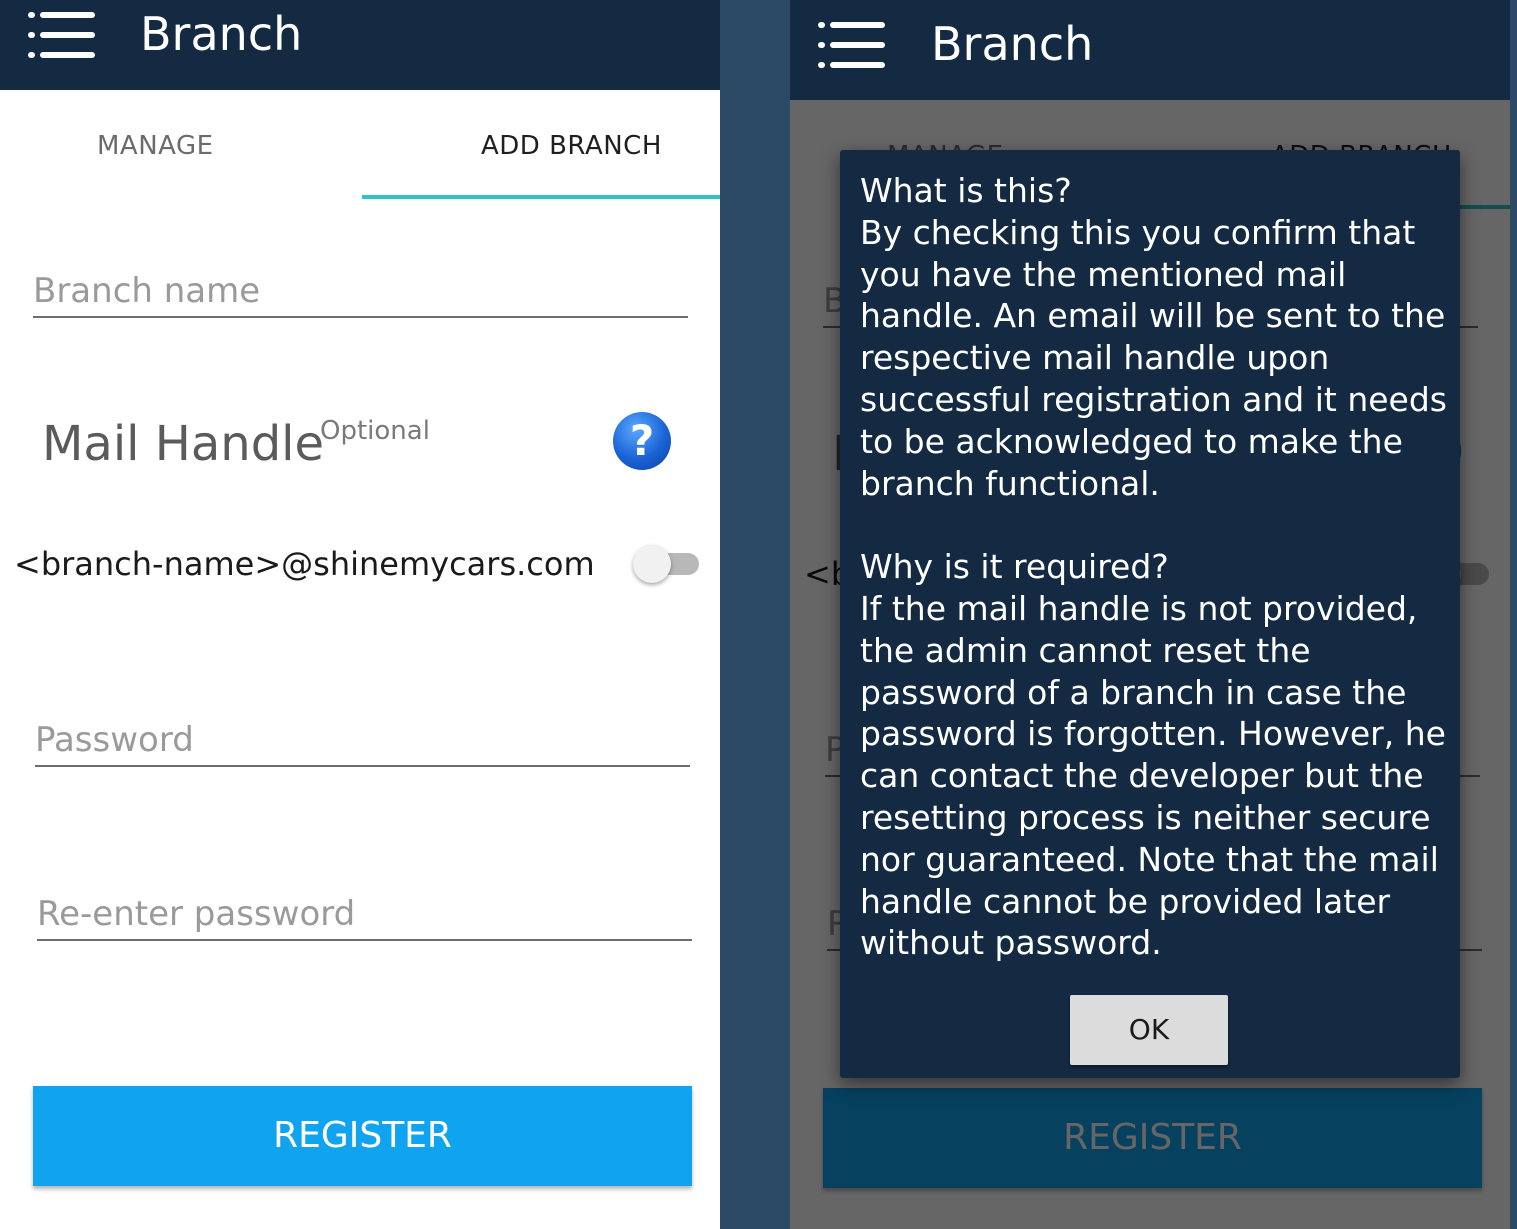  What do you see at coordinates (362, 1136) in the screenshot?
I see `register-button: REGISTER` at bounding box center [362, 1136].